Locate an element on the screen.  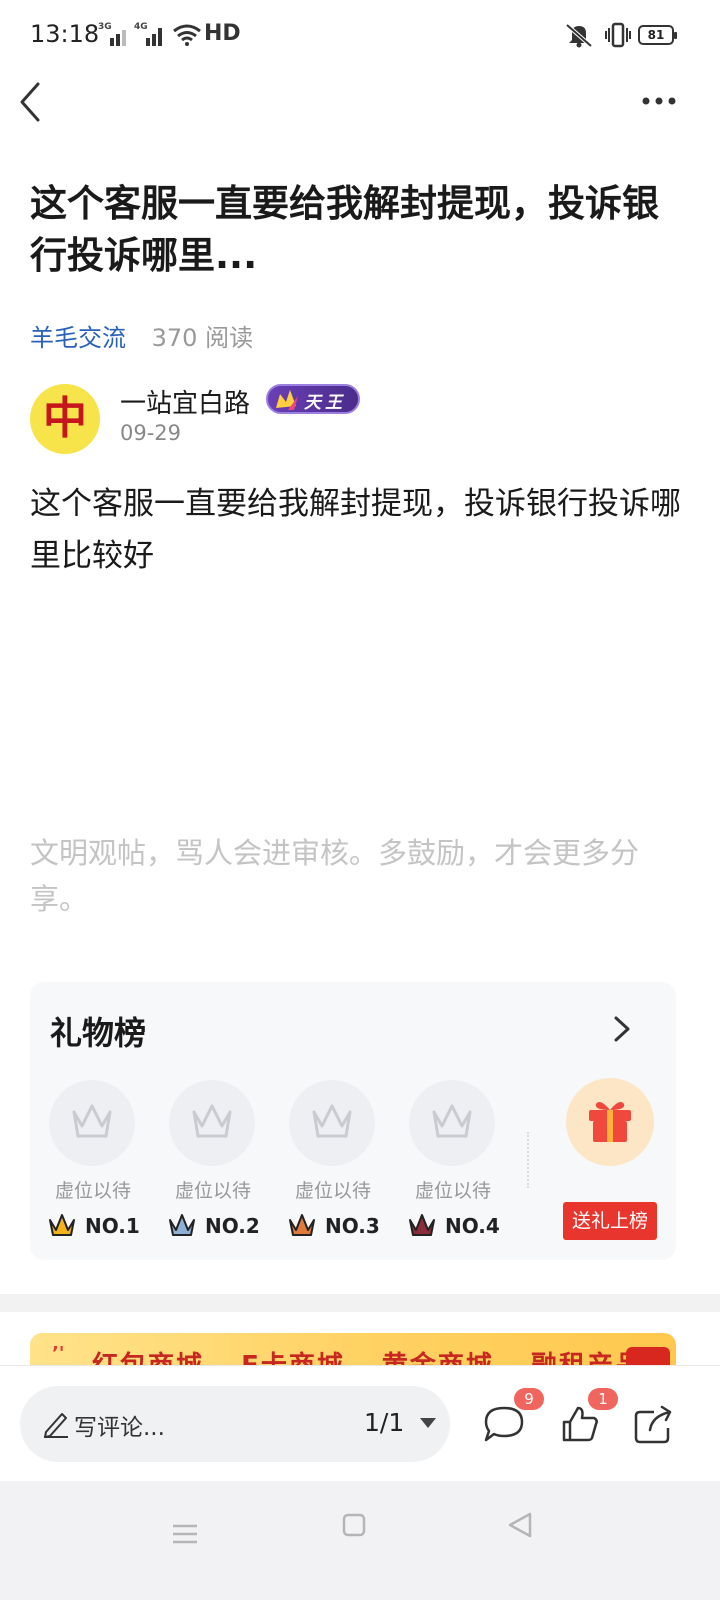
system-back-icon is located at coordinates (520, 1525).